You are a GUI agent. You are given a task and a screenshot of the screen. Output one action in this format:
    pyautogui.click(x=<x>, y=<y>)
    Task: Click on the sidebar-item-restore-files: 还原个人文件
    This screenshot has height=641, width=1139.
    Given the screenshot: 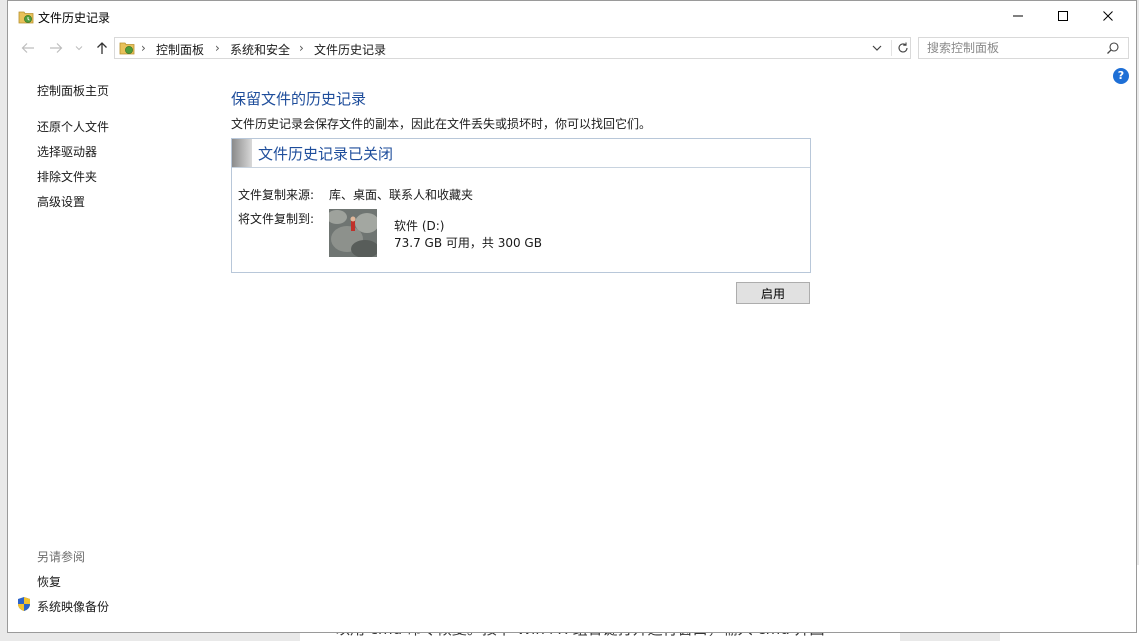 What is the action you would take?
    pyautogui.click(x=73, y=126)
    